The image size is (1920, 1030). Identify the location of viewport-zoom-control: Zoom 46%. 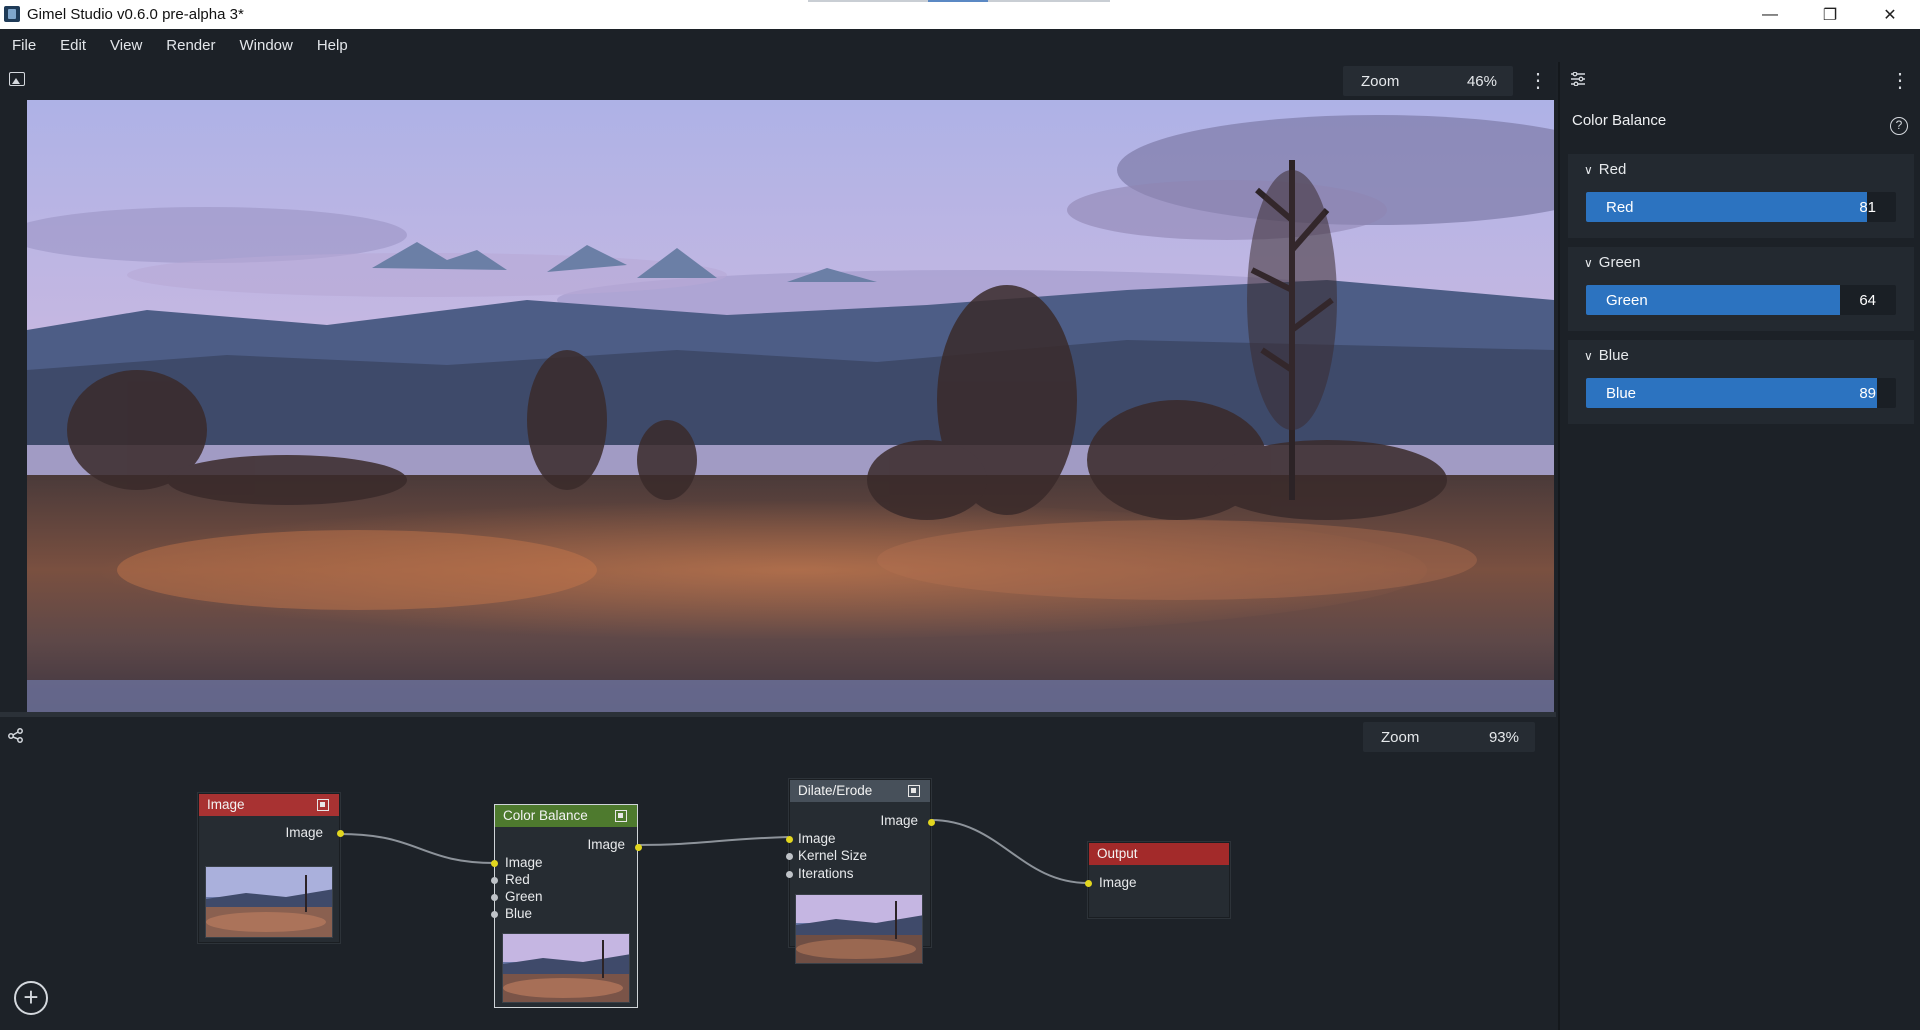
(1428, 81).